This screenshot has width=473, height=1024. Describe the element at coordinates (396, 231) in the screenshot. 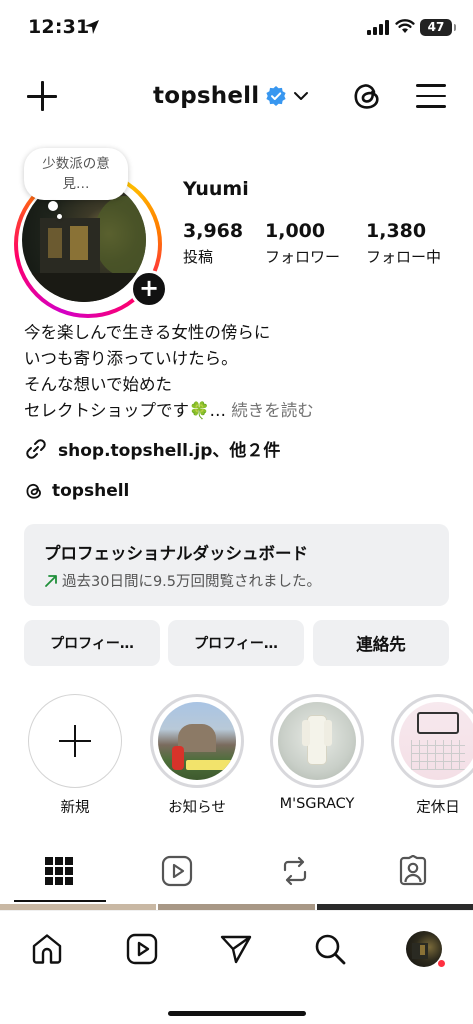

I see `stat-value: 1,380` at that location.